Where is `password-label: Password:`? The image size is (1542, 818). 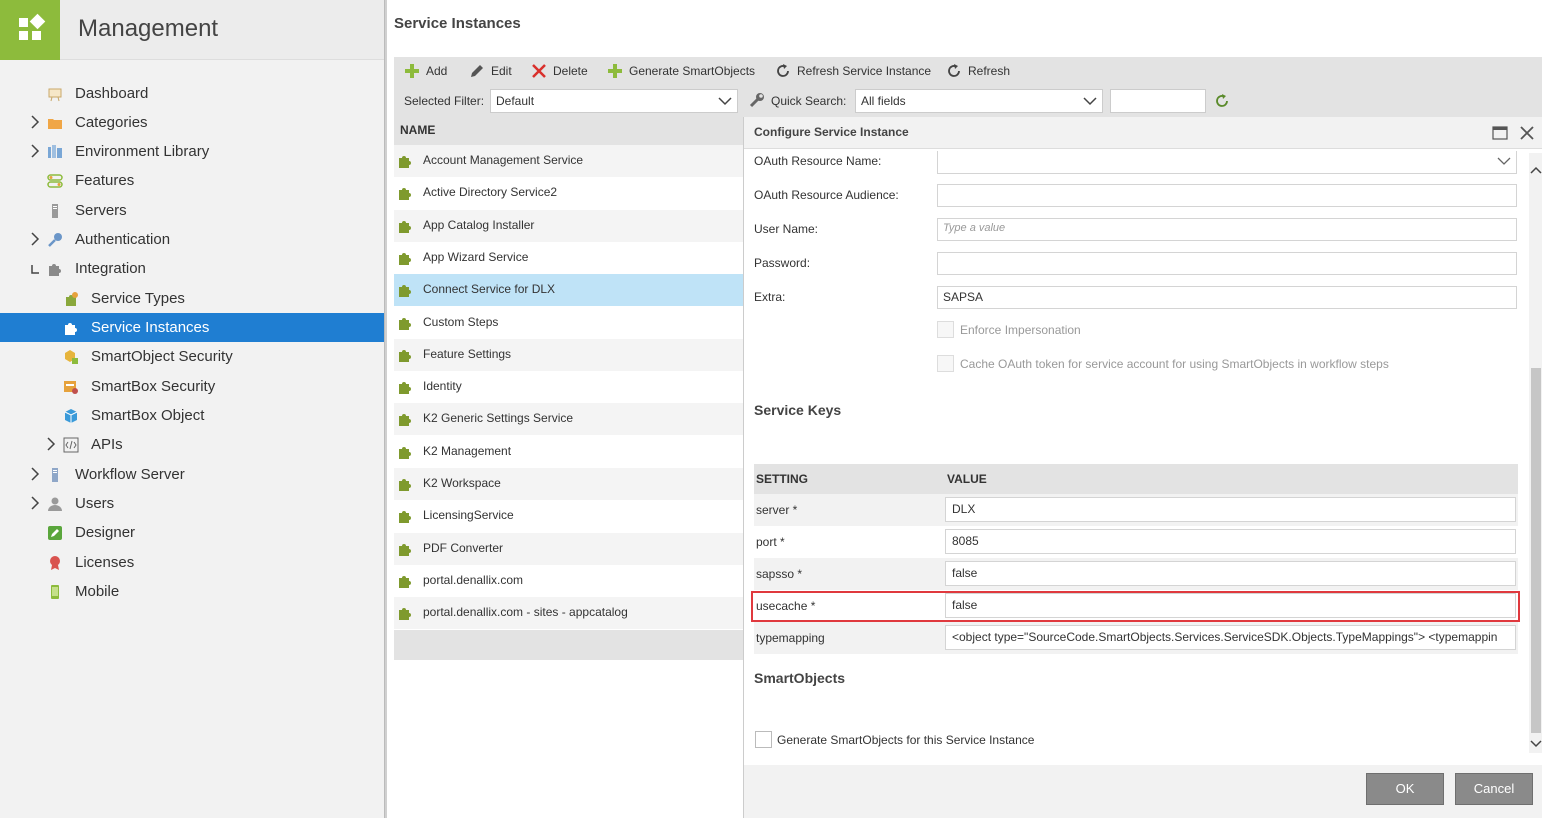
password-label: Password: is located at coordinates (782, 263).